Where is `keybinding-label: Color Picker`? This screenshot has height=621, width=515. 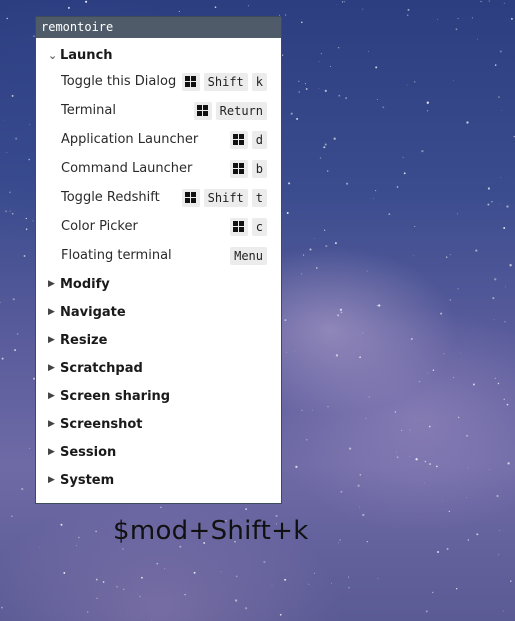
keybinding-label: Color Picker is located at coordinates (99, 226).